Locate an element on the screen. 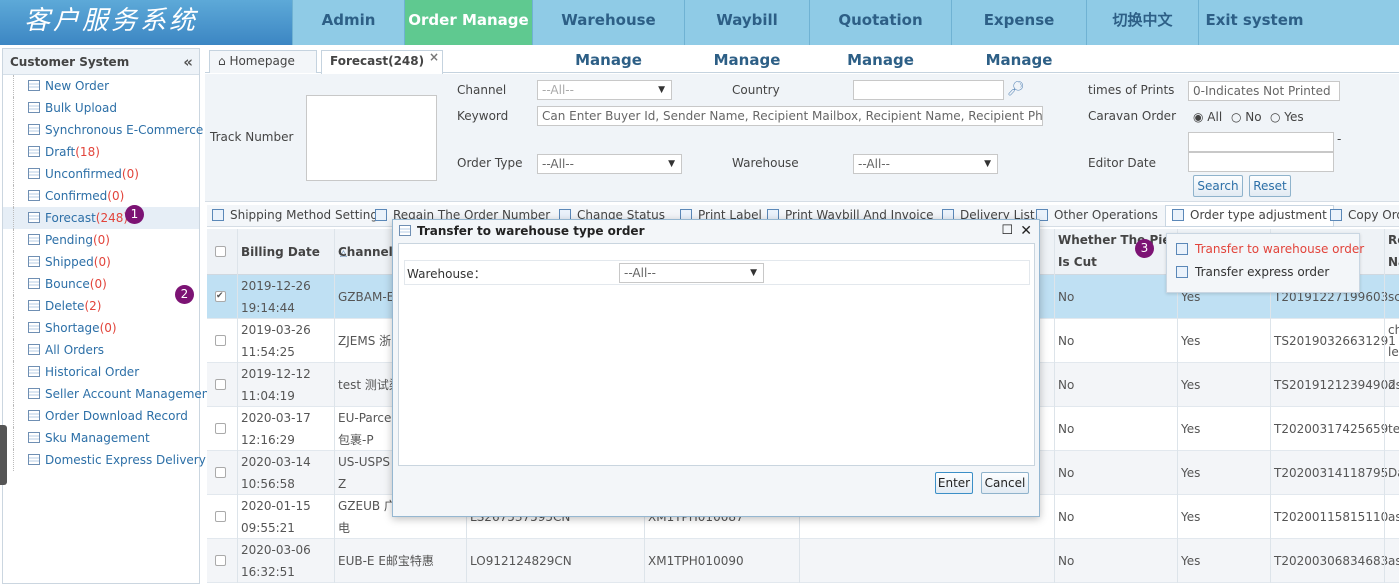 The width and height of the screenshot is (1399, 584). nav-item-4: Quotation Manage is located at coordinates (880, 34).